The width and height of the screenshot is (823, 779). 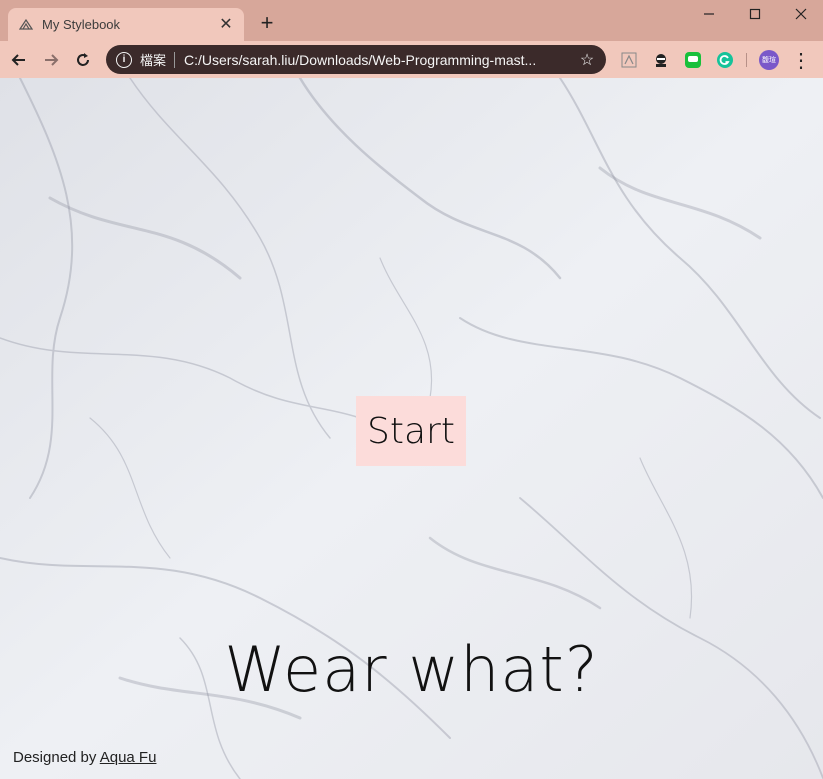 I want to click on grammarly-icon, so click(x=725, y=60).